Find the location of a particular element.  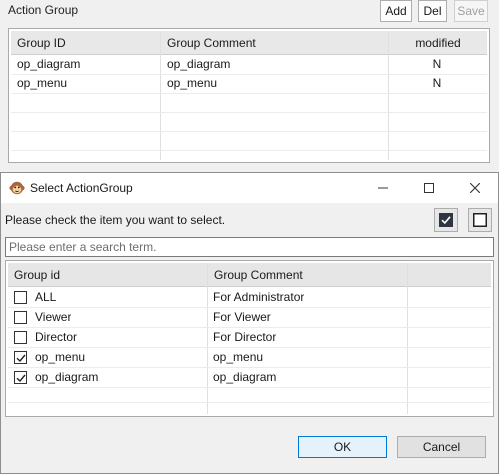

minimize-icon is located at coordinates (383, 188).